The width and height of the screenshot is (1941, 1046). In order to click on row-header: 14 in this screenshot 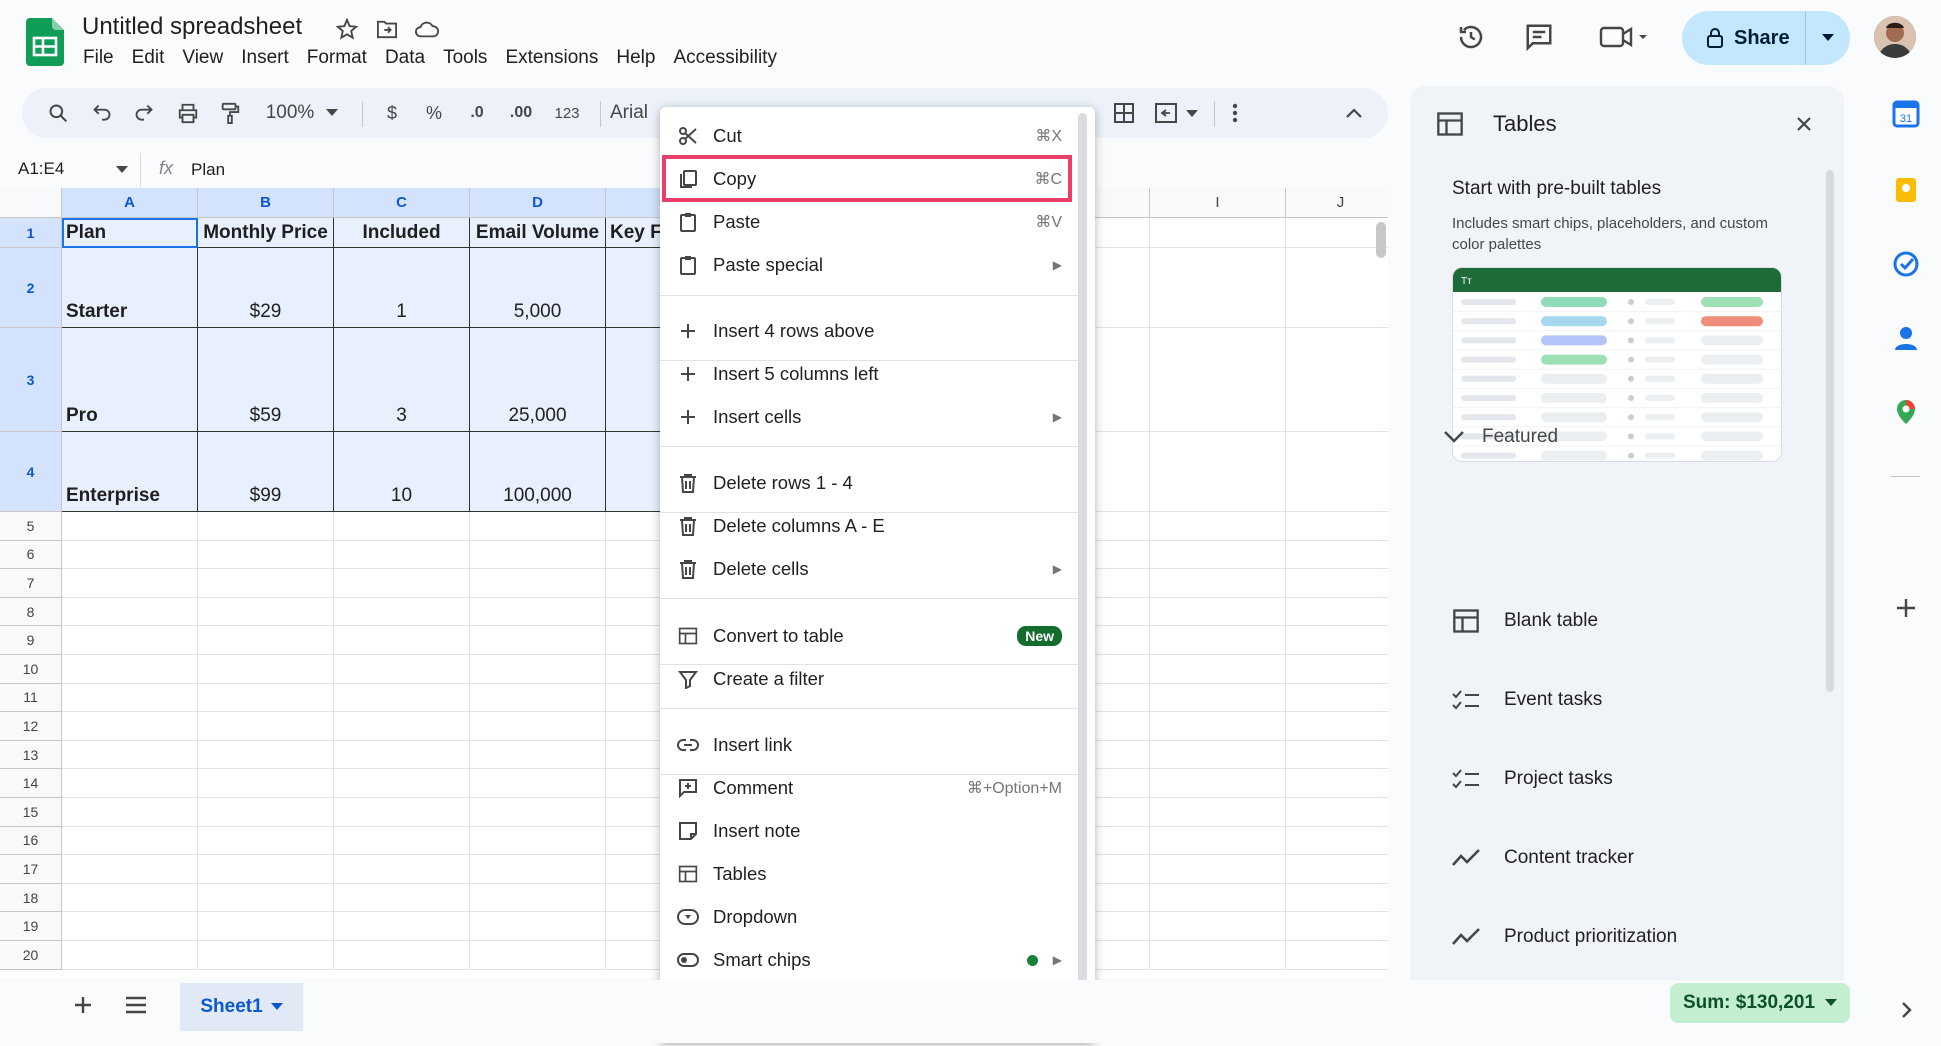, I will do `click(31, 783)`.